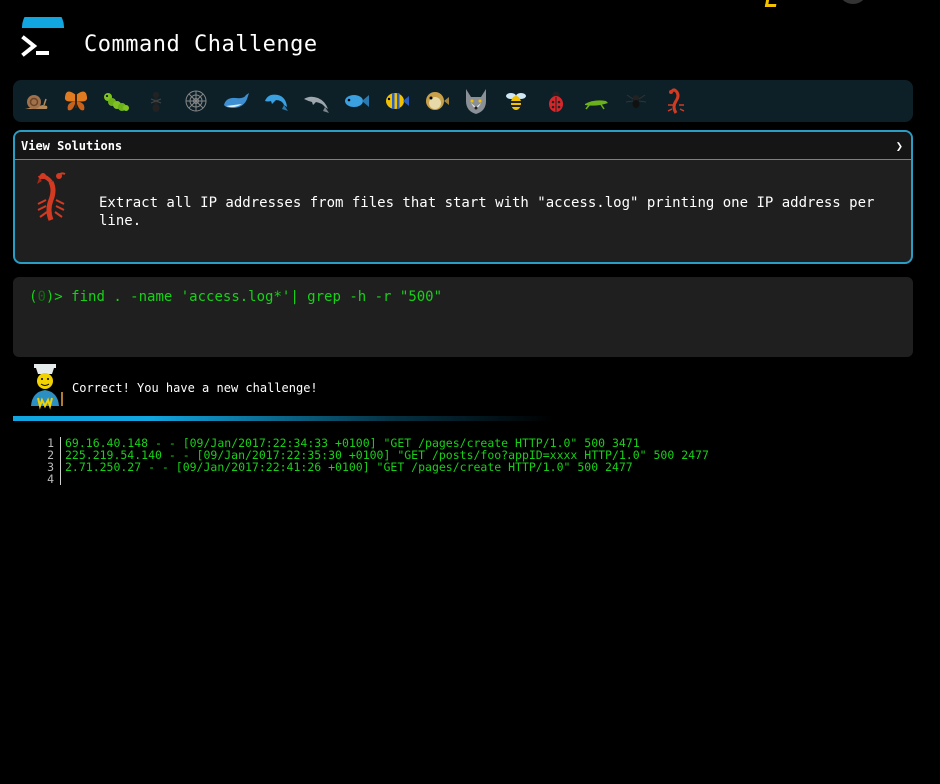 This screenshot has width=940, height=784. Describe the element at coordinates (47, 387) in the screenshot. I see `genie-icon` at that location.